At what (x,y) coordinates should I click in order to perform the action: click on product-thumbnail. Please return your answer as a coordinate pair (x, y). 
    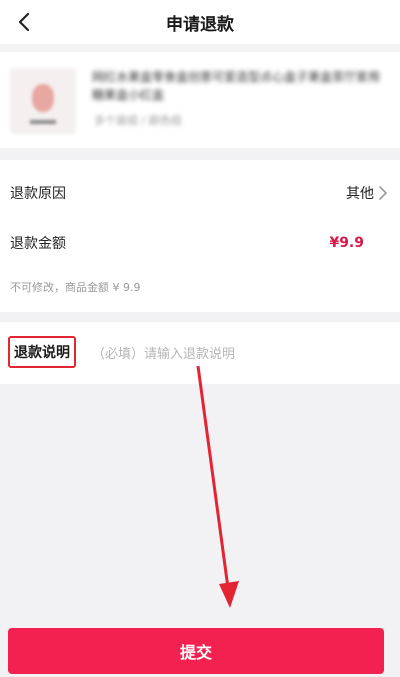
    Looking at the image, I should click on (43, 101).